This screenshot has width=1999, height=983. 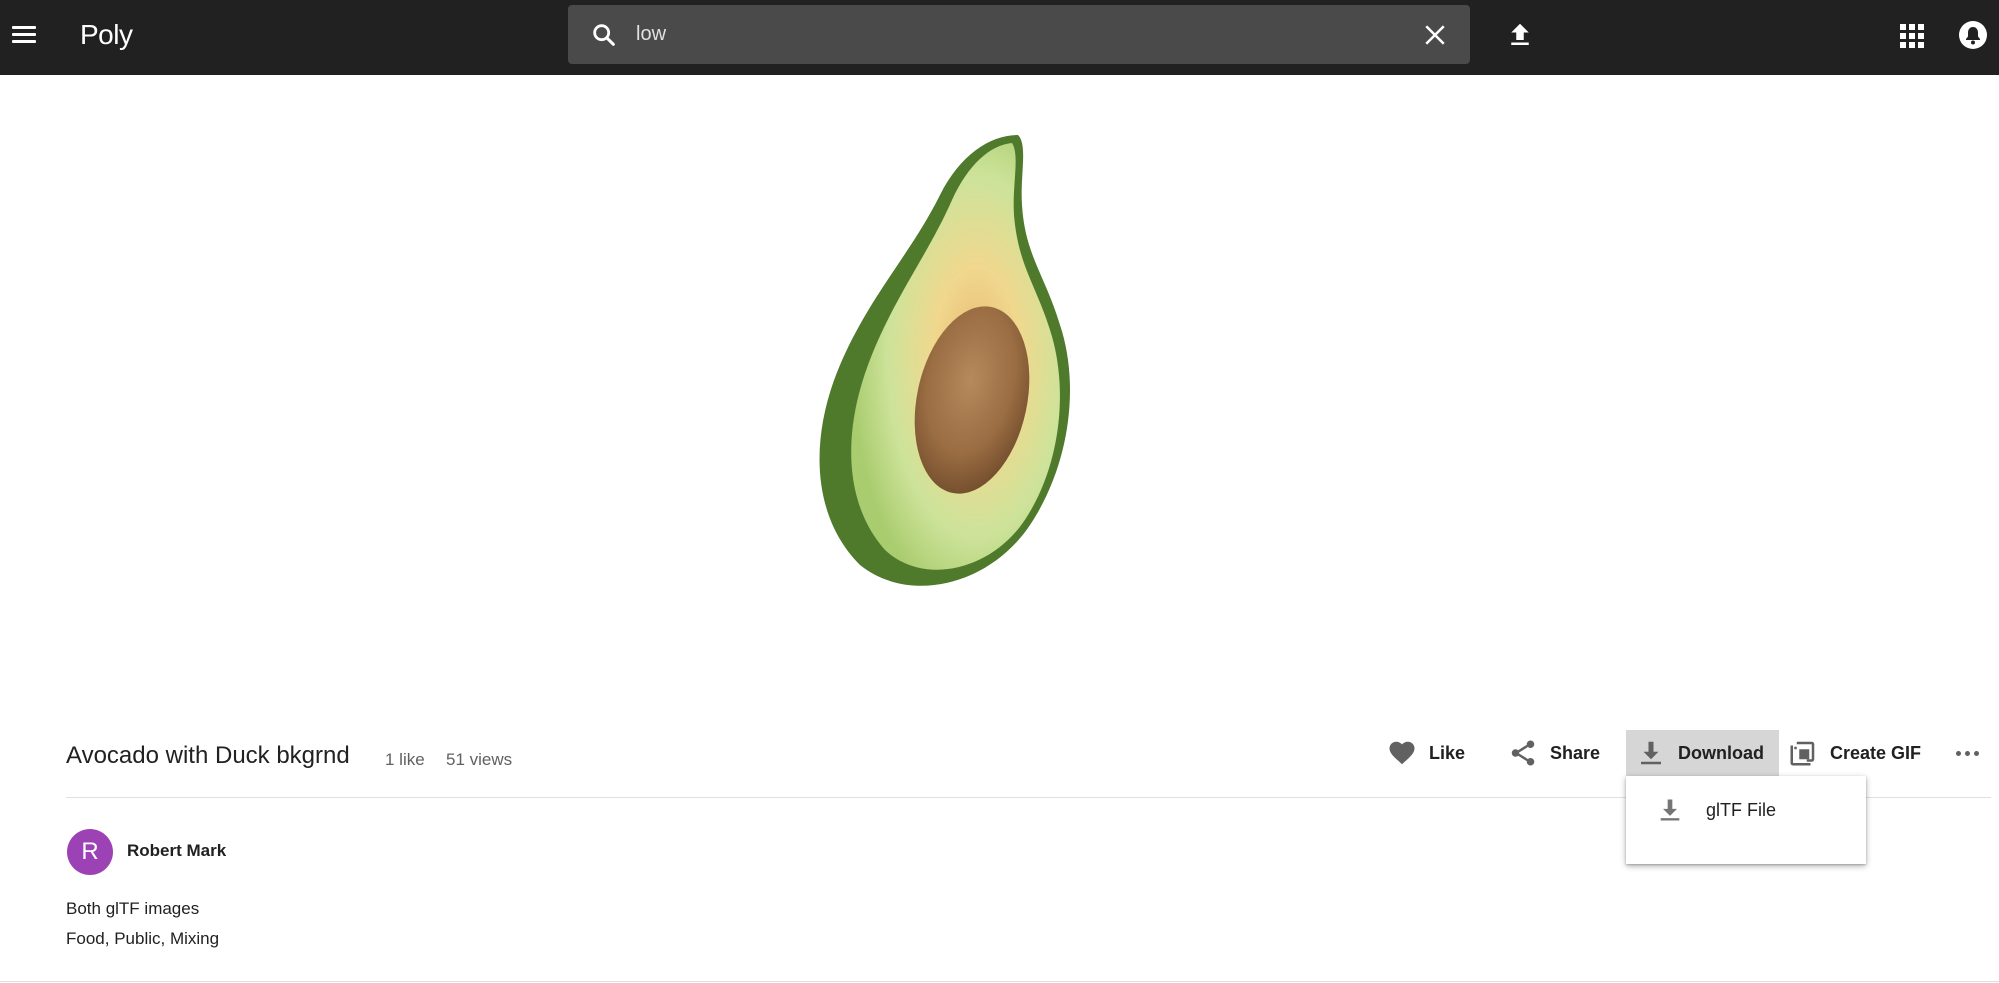 What do you see at coordinates (1802, 753) in the screenshot?
I see `create-gif-icon` at bounding box center [1802, 753].